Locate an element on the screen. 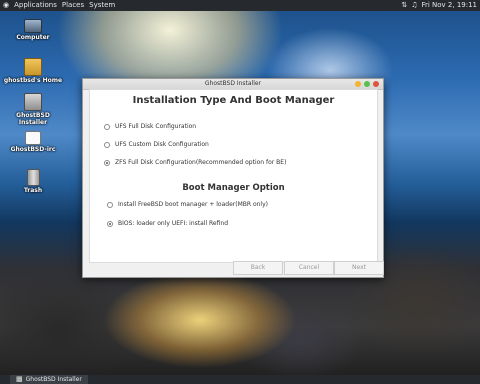  option-loader-only: BIOS: loader only UEFI: install Refind is located at coordinates (167, 223).